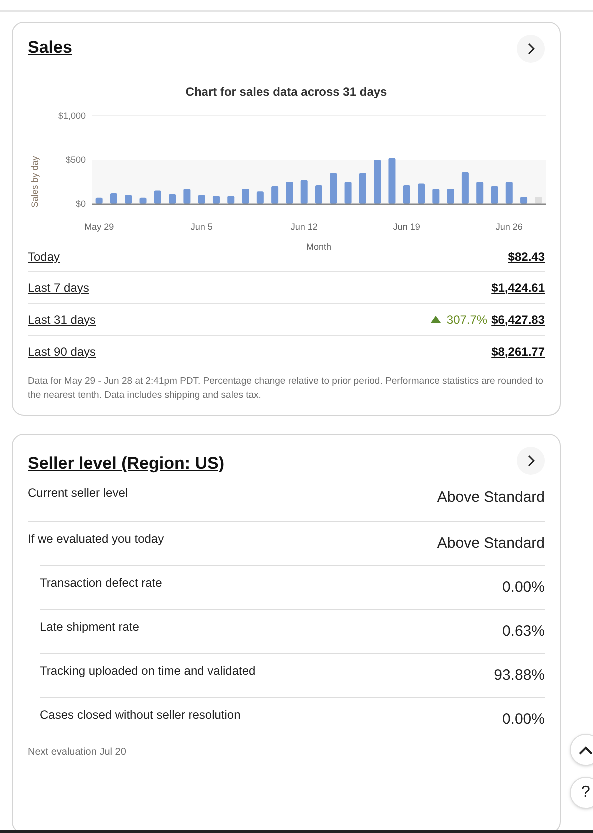  I want to click on next-evaluation-text: Next evaluation Jul 20, so click(78, 753).